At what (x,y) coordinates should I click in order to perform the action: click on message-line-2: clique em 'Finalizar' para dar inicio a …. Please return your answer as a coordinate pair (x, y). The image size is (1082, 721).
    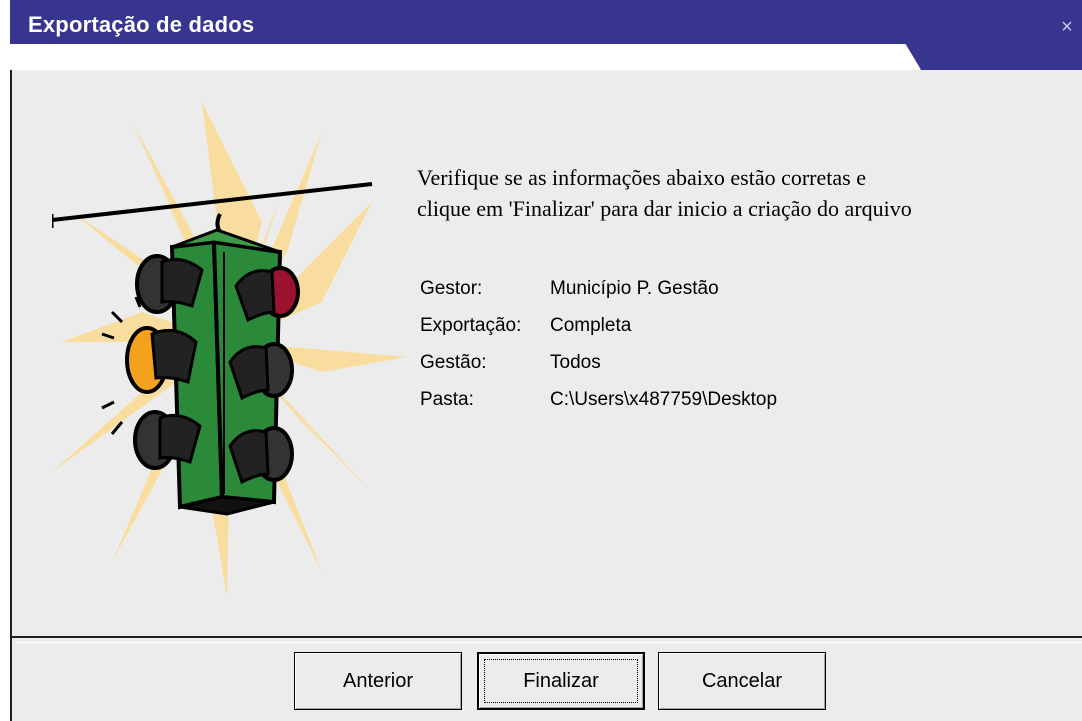
    Looking at the image, I should click on (664, 208).